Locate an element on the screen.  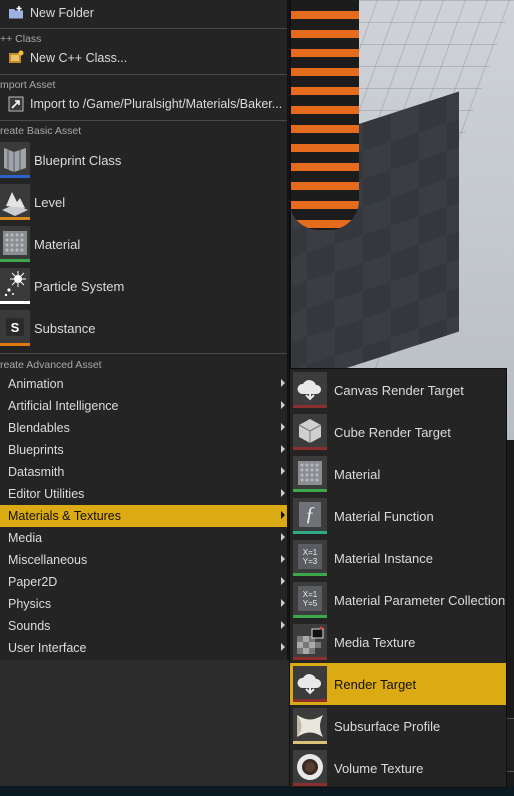
submenu-item-canvas-render-target: Canvas Render Target is located at coordinates (398, 390).